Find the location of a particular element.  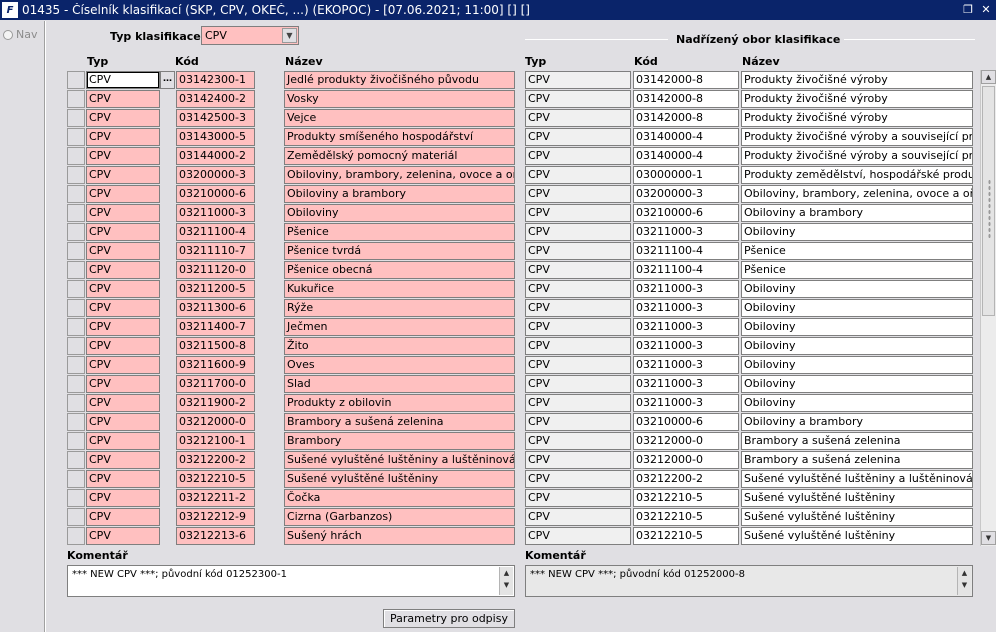

cell-nazev: Žito is located at coordinates (399, 346).